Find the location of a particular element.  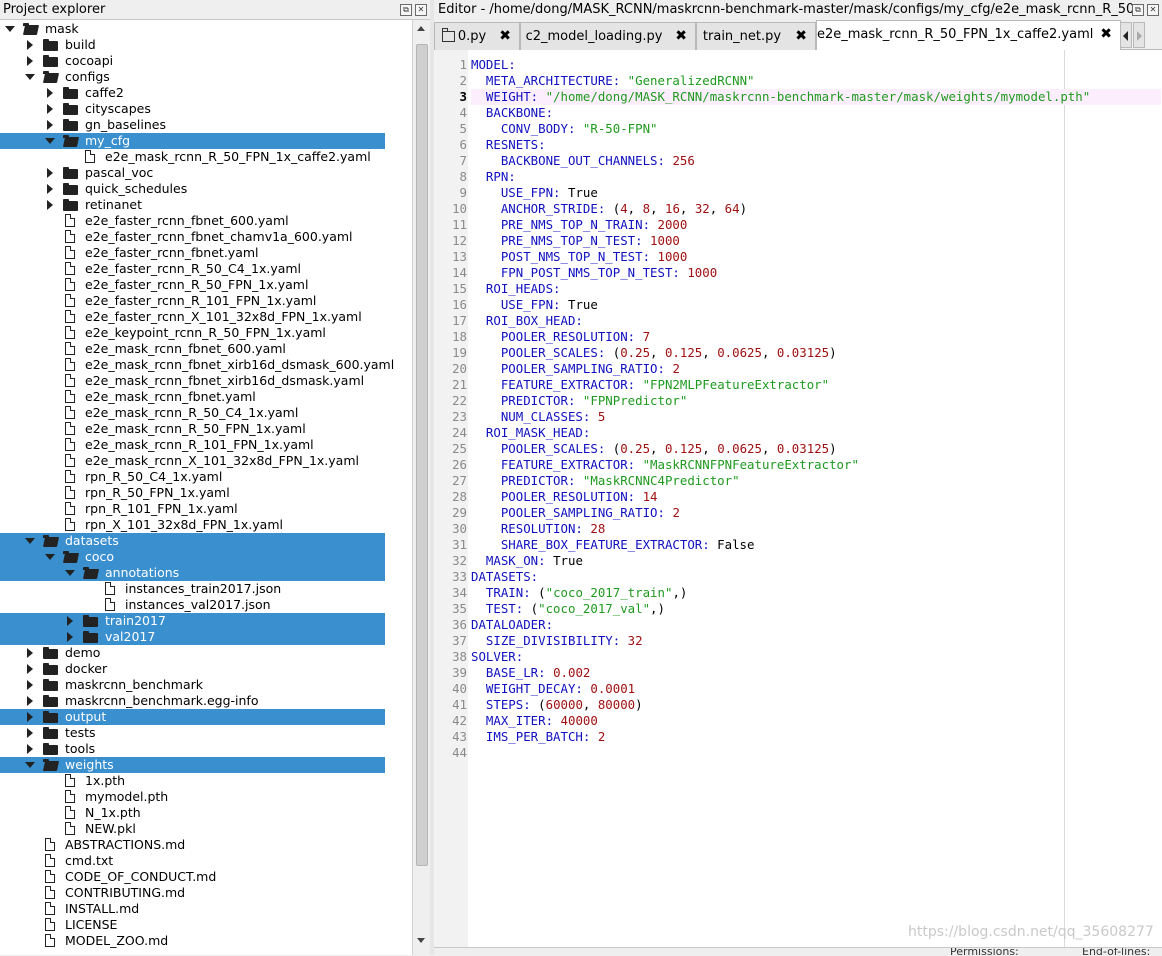

code-line: TEST: ("coco_2017_val",) is located at coordinates (568, 609).